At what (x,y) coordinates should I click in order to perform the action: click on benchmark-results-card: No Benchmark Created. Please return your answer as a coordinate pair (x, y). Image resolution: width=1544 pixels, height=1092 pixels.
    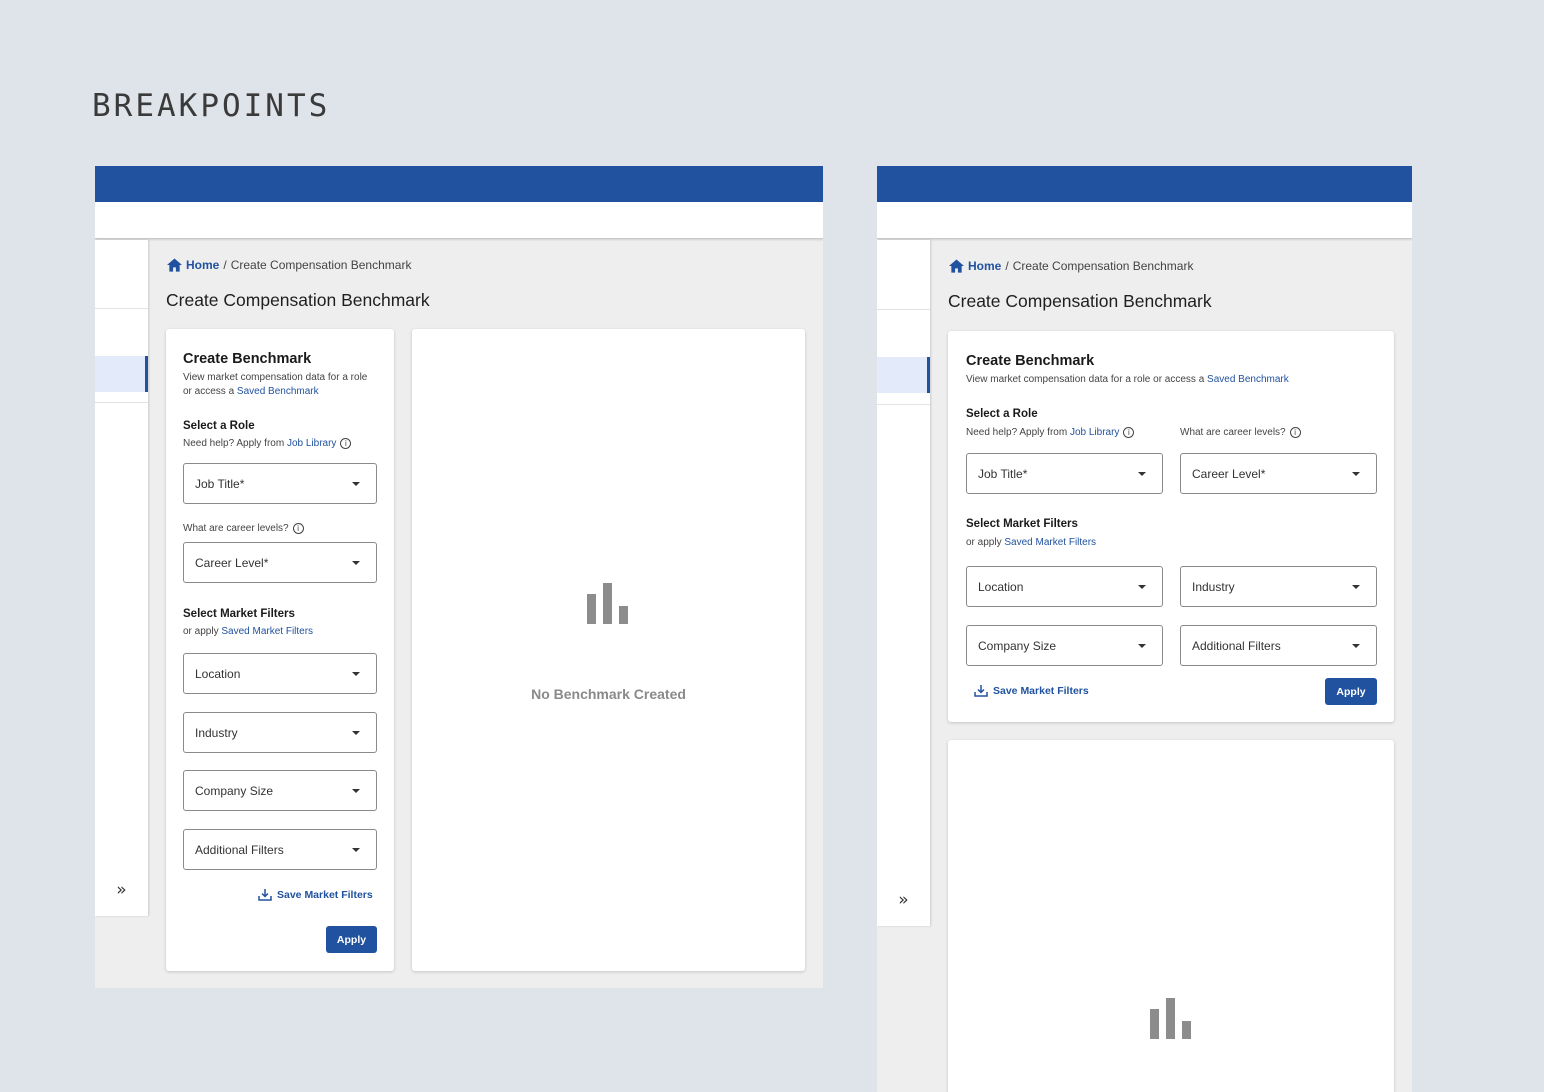
    Looking at the image, I should click on (608, 650).